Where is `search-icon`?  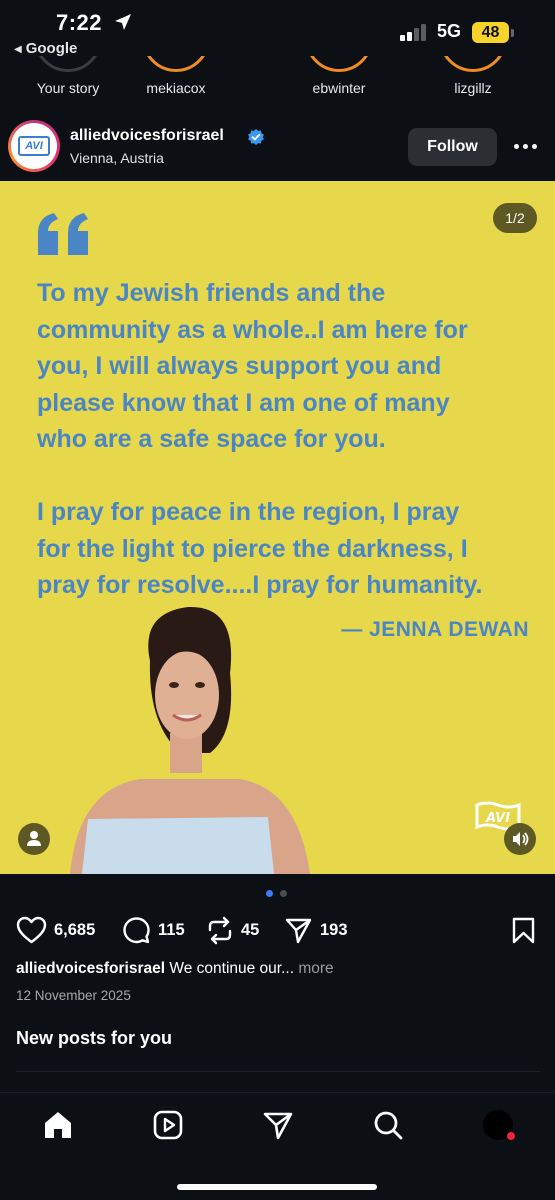 search-icon is located at coordinates (388, 1125).